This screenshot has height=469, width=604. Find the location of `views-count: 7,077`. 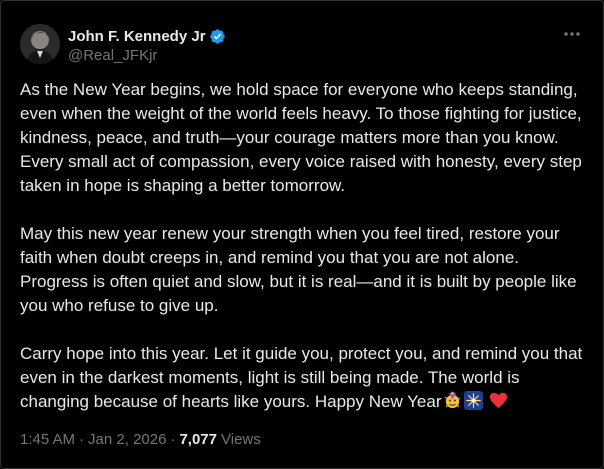

views-count: 7,077 is located at coordinates (198, 439).